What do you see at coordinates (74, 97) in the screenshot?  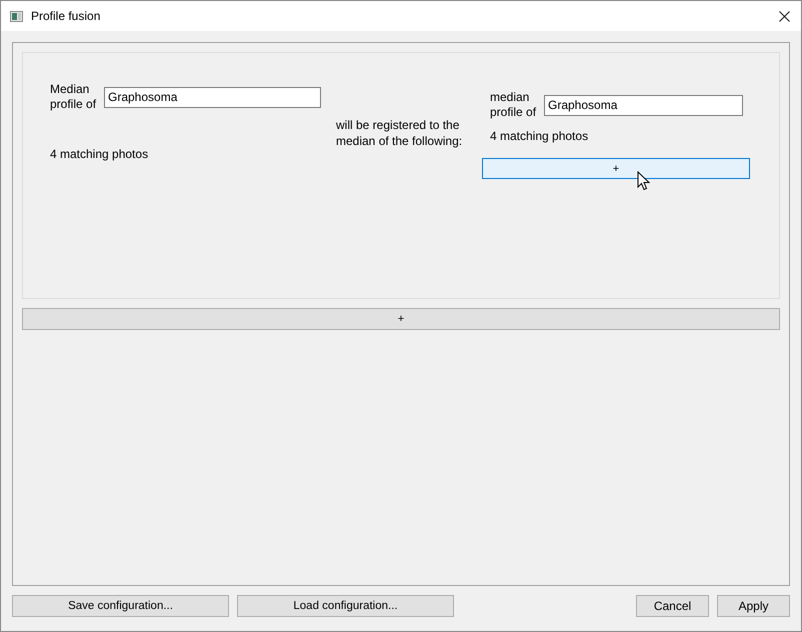 I see `field-label: Median profile of` at bounding box center [74, 97].